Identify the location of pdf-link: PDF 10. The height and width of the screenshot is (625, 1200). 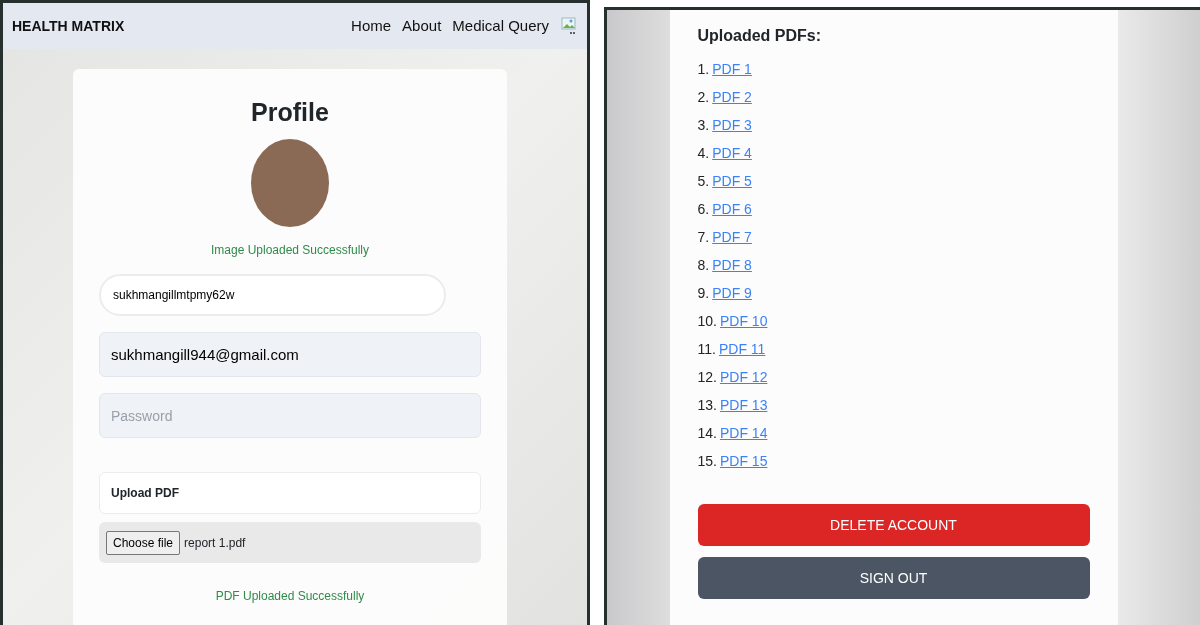
(743, 325).